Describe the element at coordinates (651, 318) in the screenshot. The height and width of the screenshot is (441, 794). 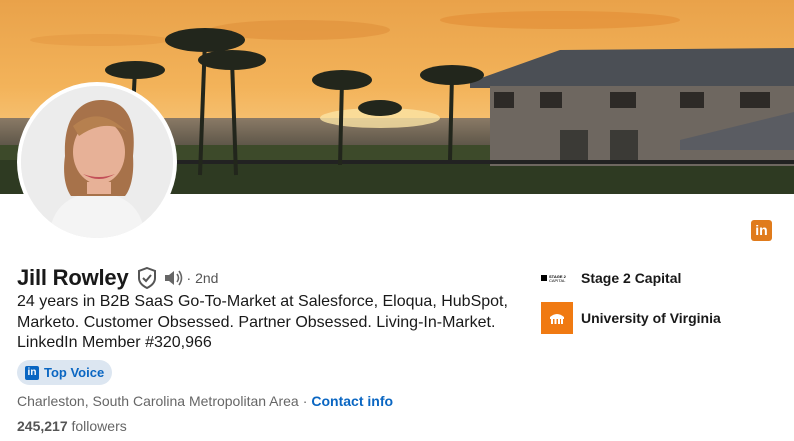
I see `education-name: University of Virginia` at that location.